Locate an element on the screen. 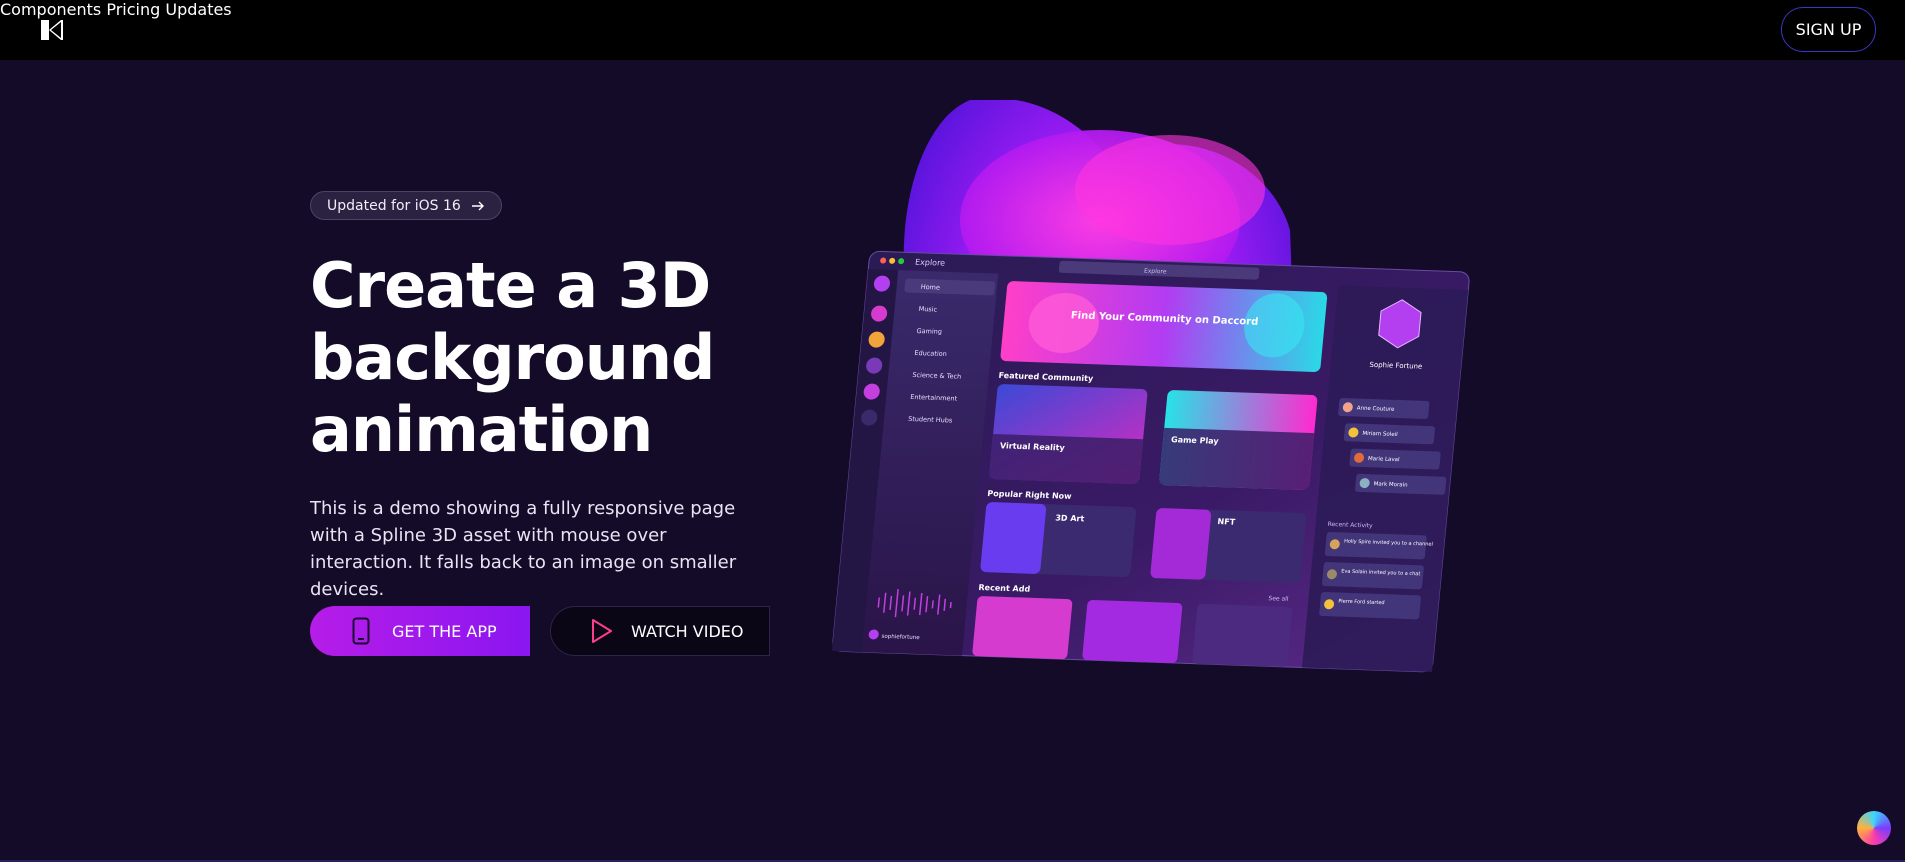  sign-up-button: SIGN UP is located at coordinates (1828, 29).